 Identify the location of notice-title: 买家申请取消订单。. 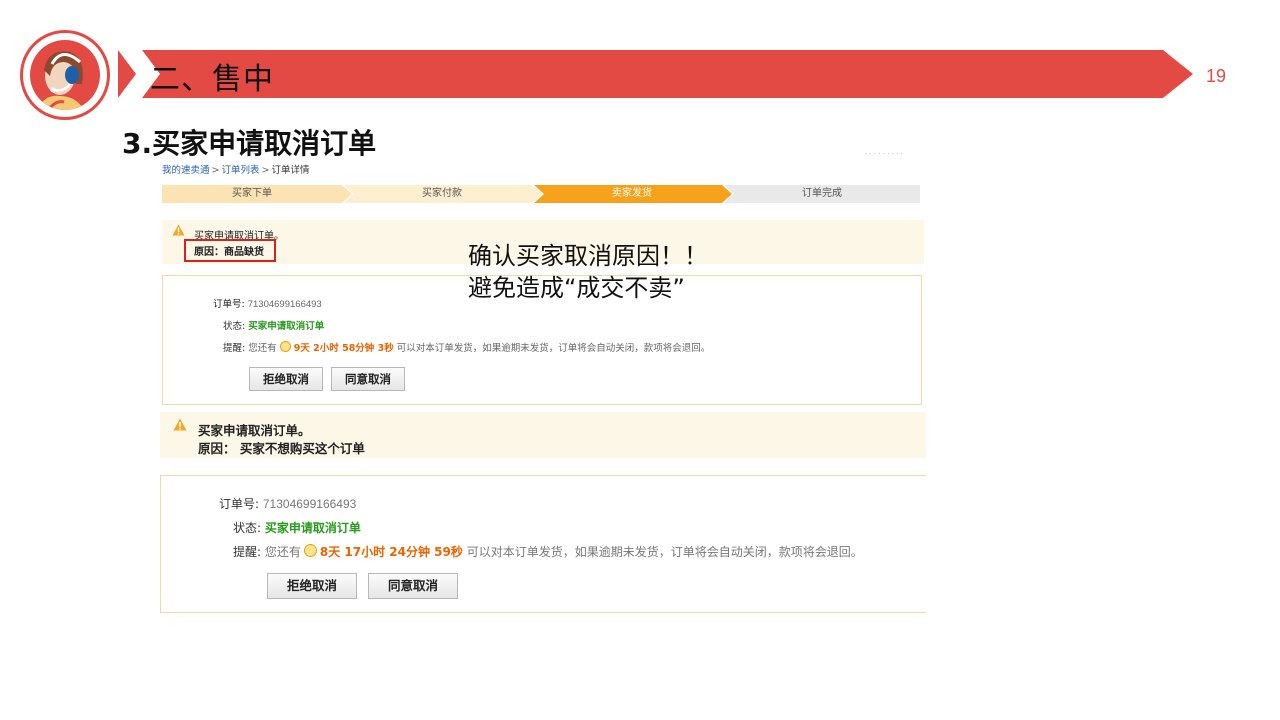
(254, 430).